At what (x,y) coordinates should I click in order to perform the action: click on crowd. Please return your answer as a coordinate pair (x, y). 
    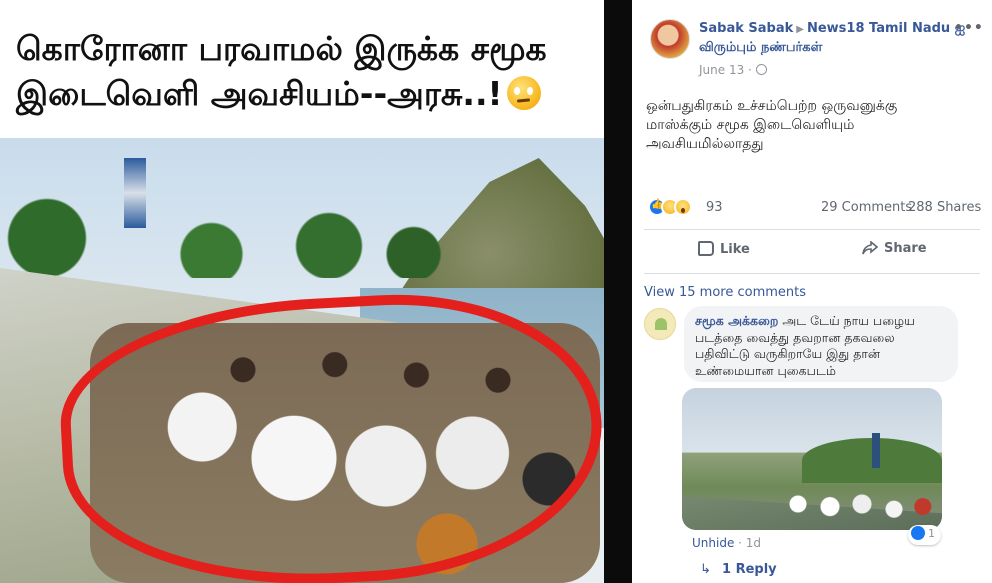
    Looking at the image, I should click on (862, 504).